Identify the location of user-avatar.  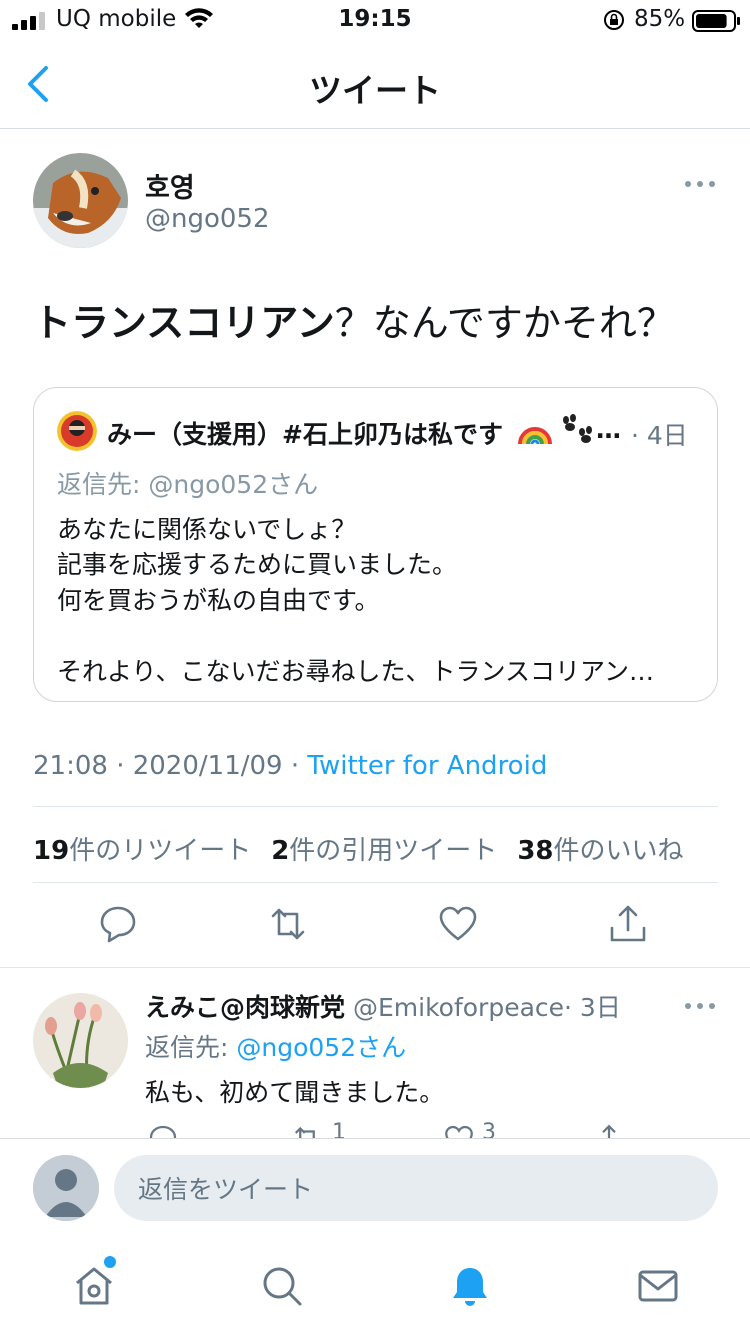
(66, 1188).